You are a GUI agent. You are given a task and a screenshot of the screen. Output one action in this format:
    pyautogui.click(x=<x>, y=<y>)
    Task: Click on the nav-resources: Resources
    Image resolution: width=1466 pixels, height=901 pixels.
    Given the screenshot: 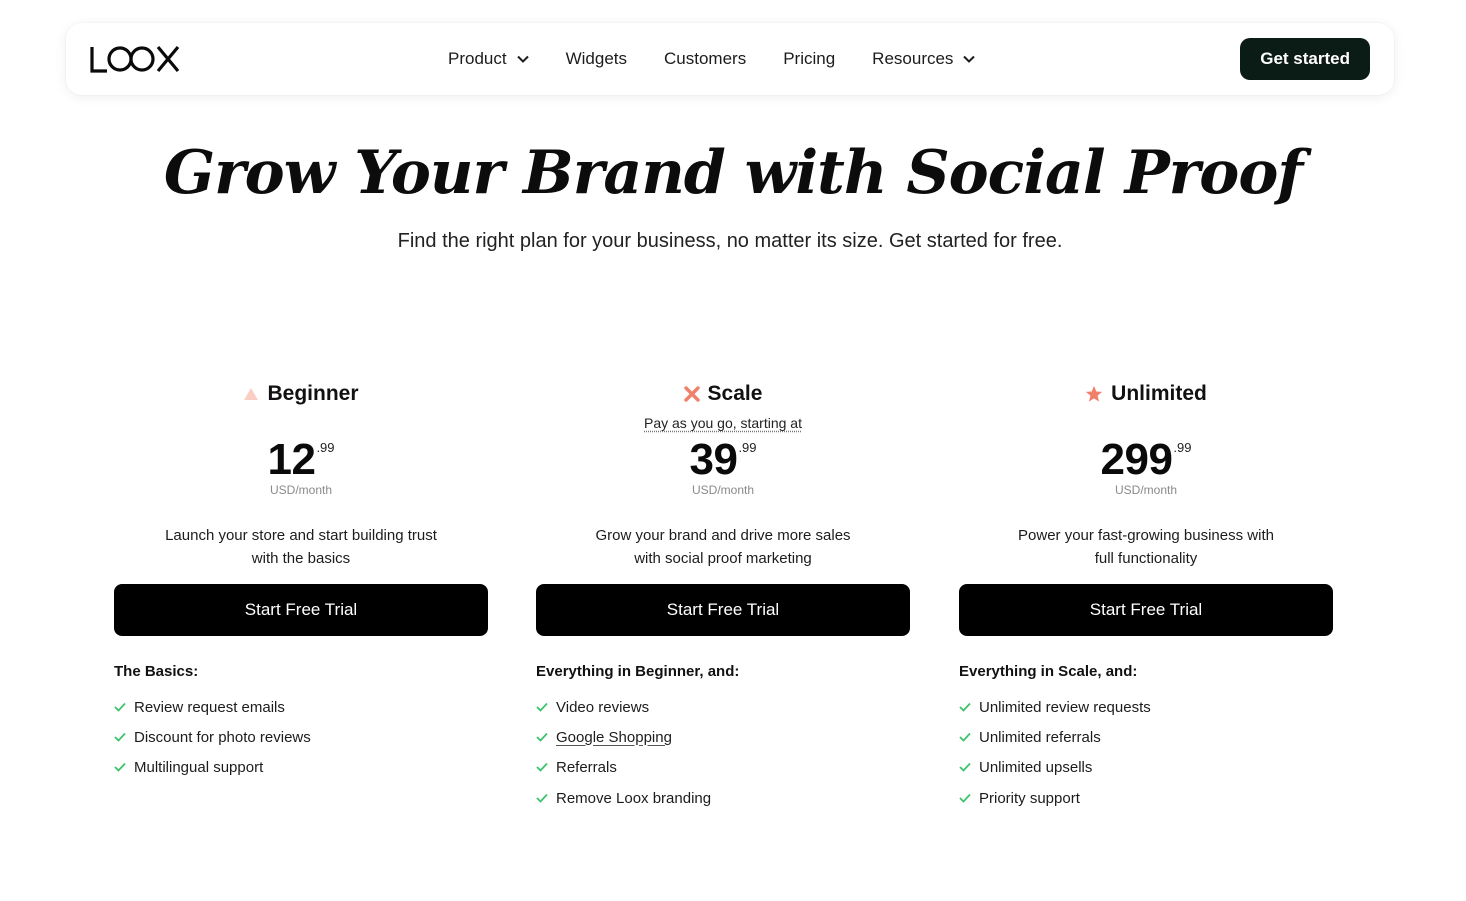 What is the action you would take?
    pyautogui.click(x=924, y=59)
    